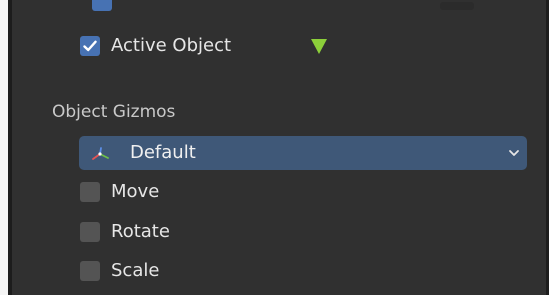 Image resolution: width=557 pixels, height=300 pixels. Describe the element at coordinates (135, 270) in the screenshot. I see `gizmo-scale-label: Scale` at that location.